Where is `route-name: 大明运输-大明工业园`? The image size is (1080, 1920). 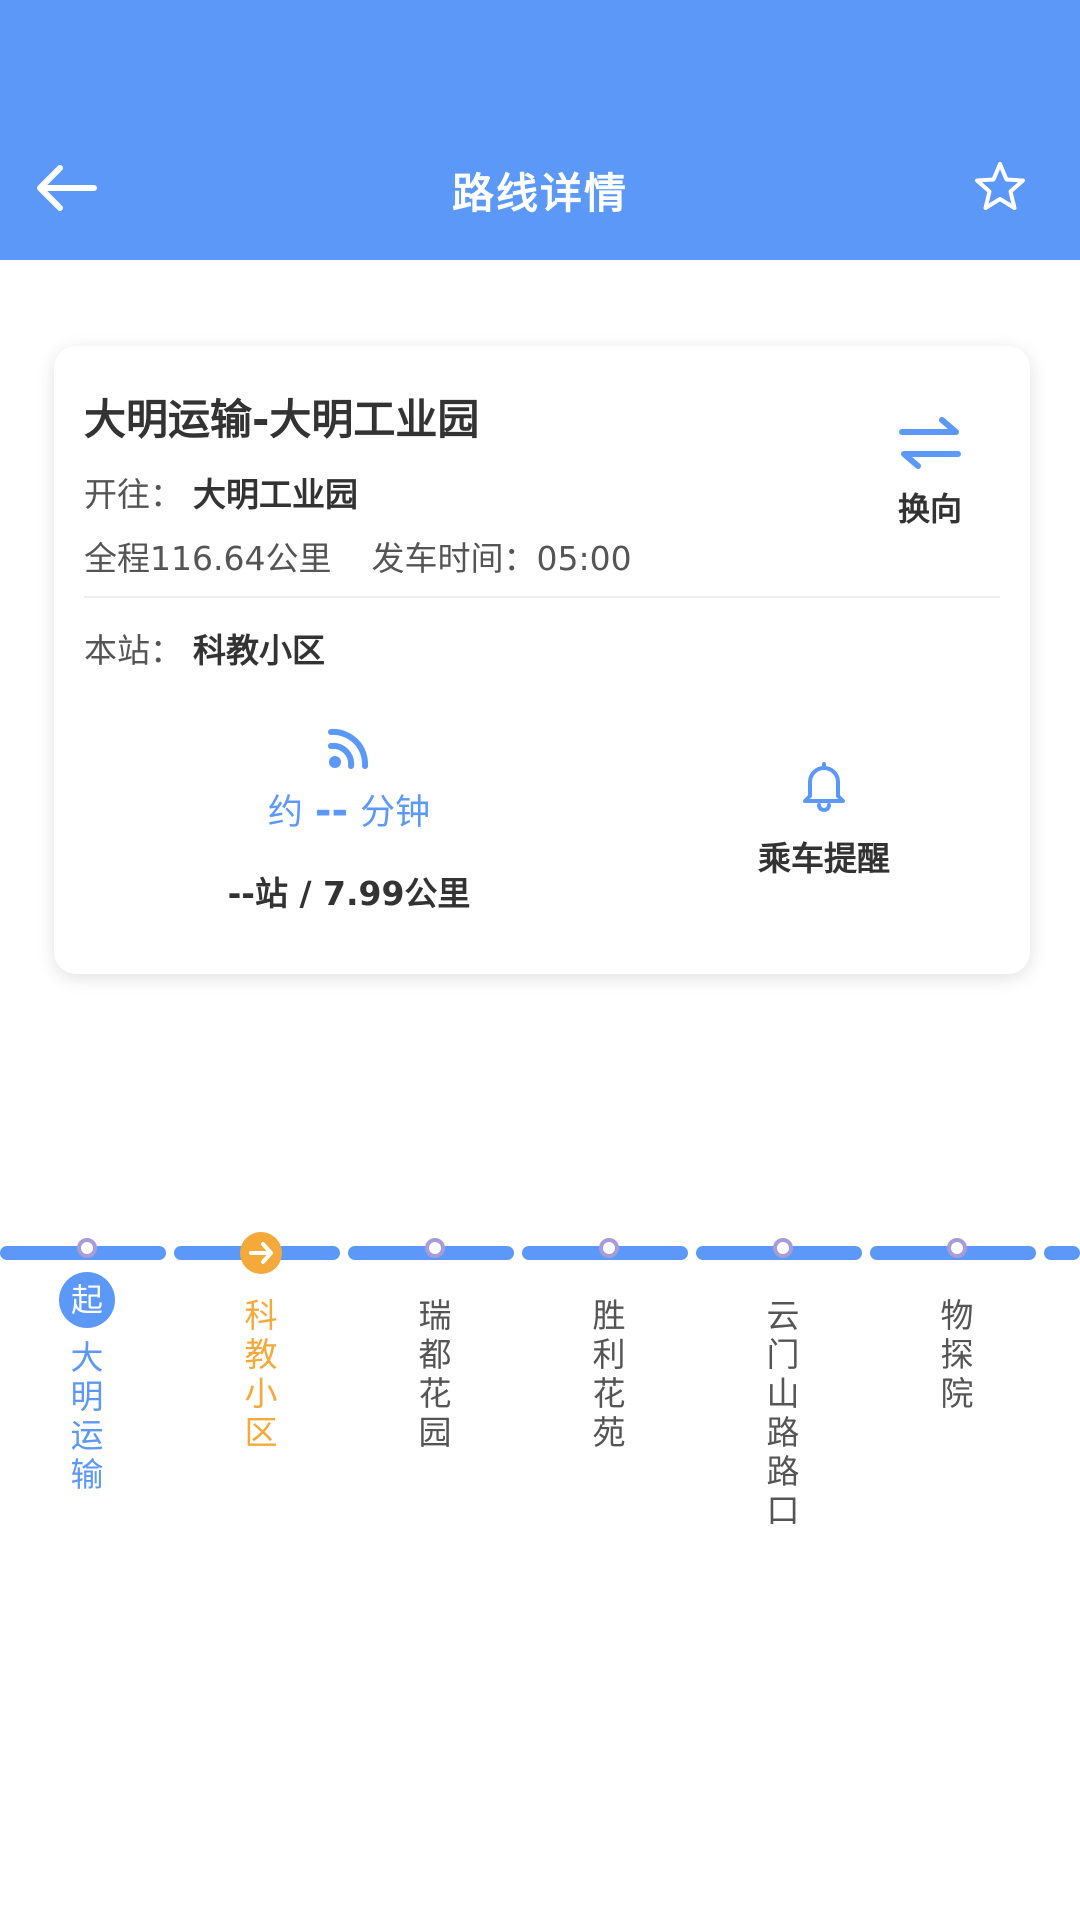
route-name: 大明运输-大明工业园 is located at coordinates (282, 419).